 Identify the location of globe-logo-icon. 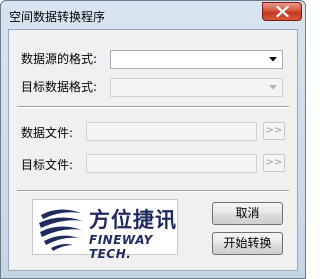
(61, 230).